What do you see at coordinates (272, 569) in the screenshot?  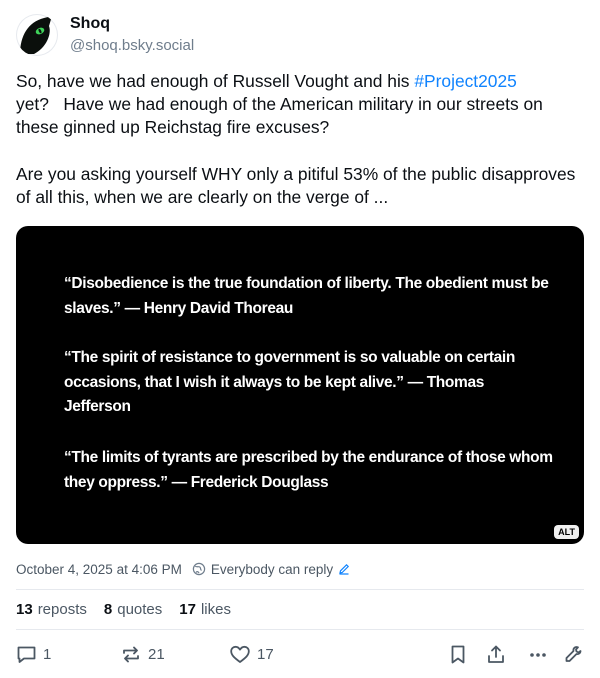 I see `reply-setting: Everybody can reply` at bounding box center [272, 569].